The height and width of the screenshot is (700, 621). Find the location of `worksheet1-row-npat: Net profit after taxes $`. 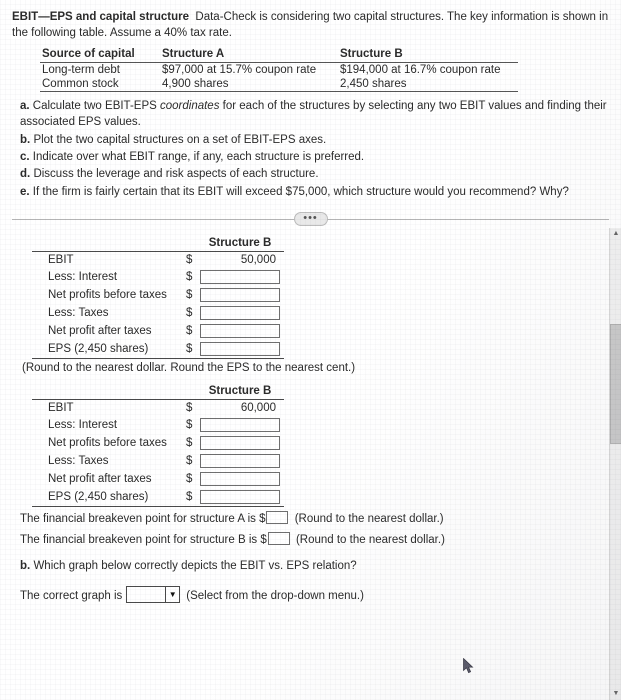

worksheet1-row-npat: Net profit after taxes $ is located at coordinates (158, 331).